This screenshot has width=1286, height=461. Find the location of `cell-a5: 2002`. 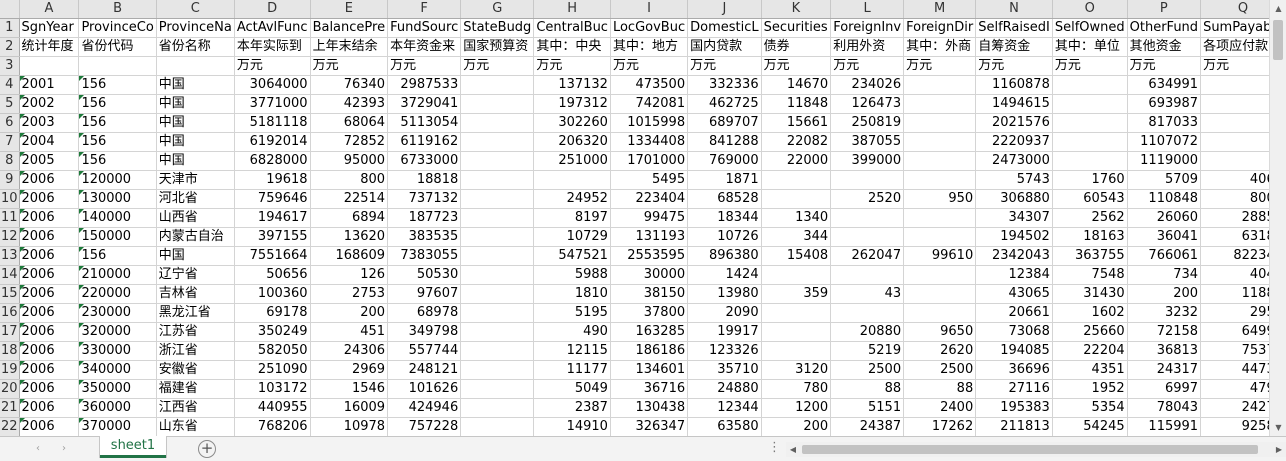

cell-a5: 2002 is located at coordinates (49, 104).